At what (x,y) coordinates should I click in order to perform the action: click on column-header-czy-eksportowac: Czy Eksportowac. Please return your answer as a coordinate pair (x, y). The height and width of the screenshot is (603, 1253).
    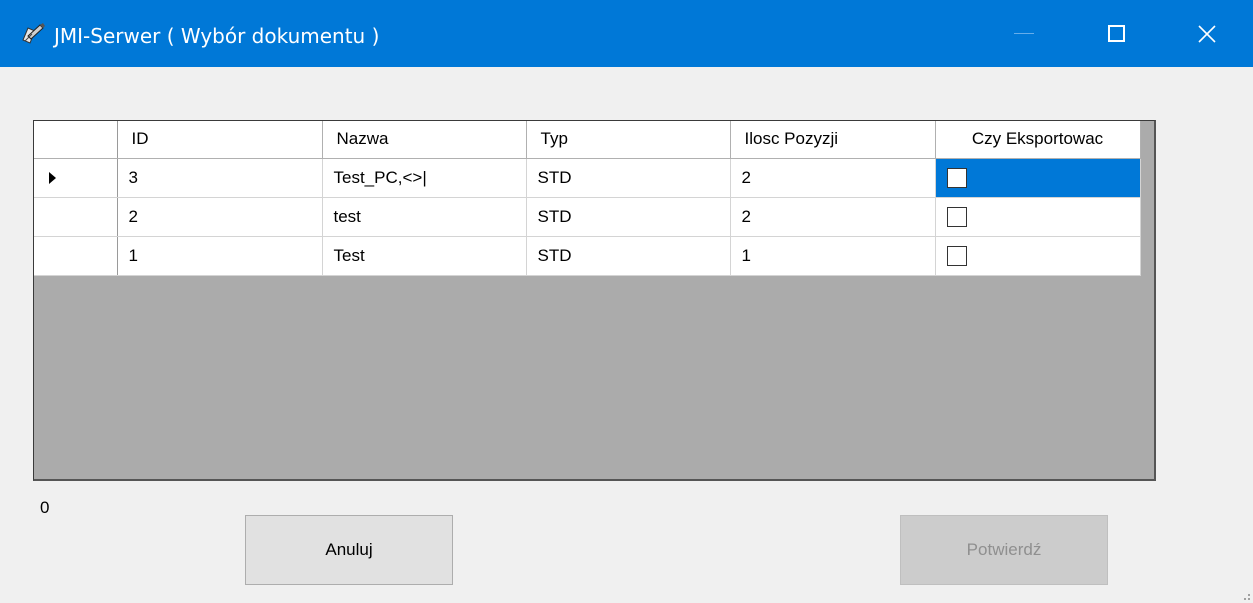
    Looking at the image, I should click on (1038, 140).